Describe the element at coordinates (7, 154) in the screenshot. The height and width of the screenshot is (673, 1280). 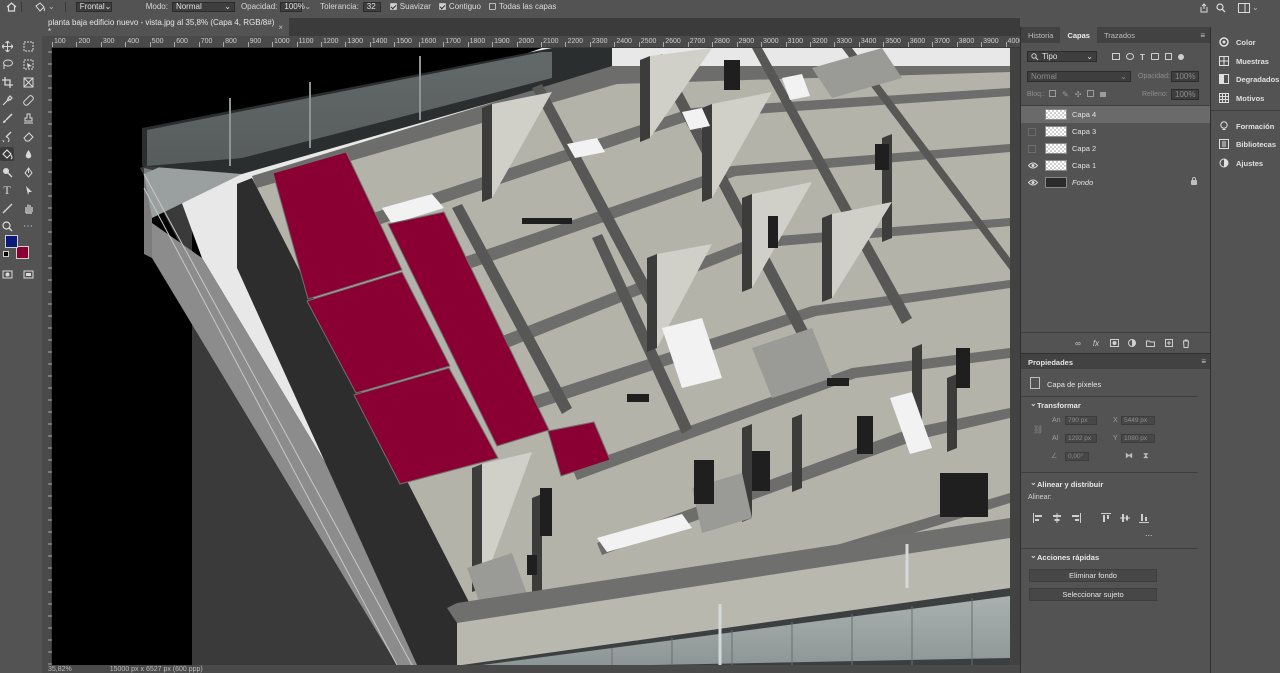
I see `paint-bucket-tool-icon` at that location.